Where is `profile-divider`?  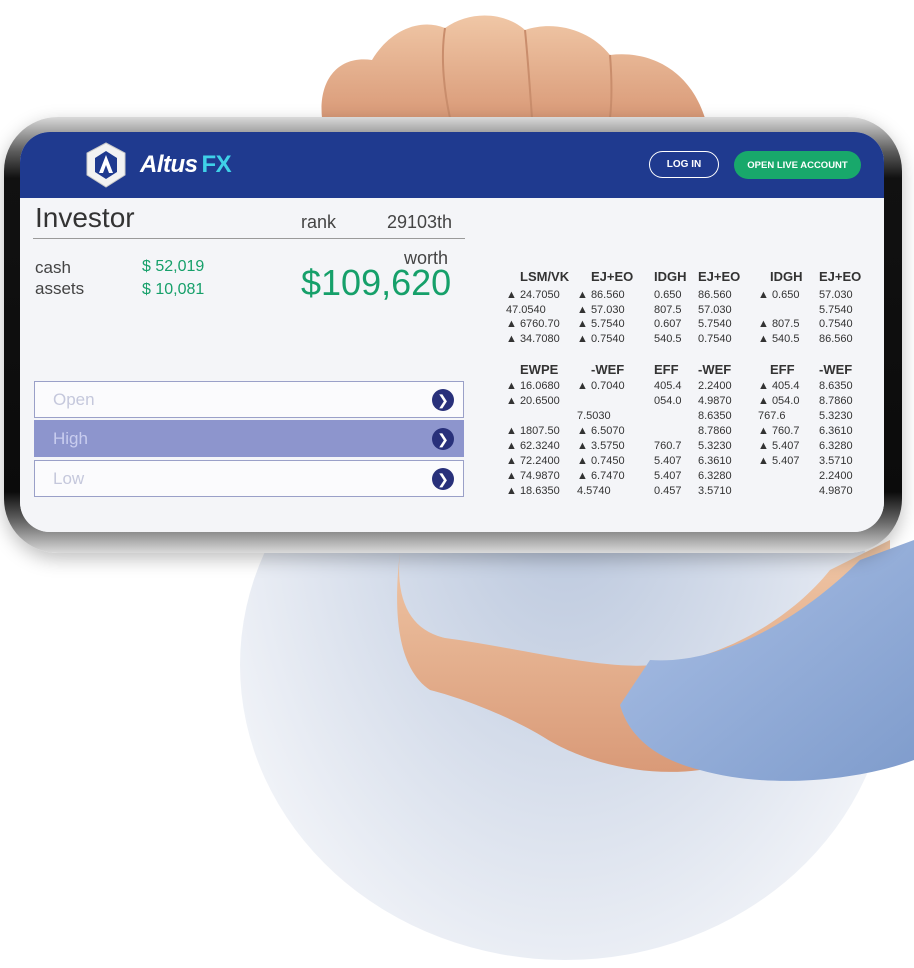
profile-divider is located at coordinates (249, 238).